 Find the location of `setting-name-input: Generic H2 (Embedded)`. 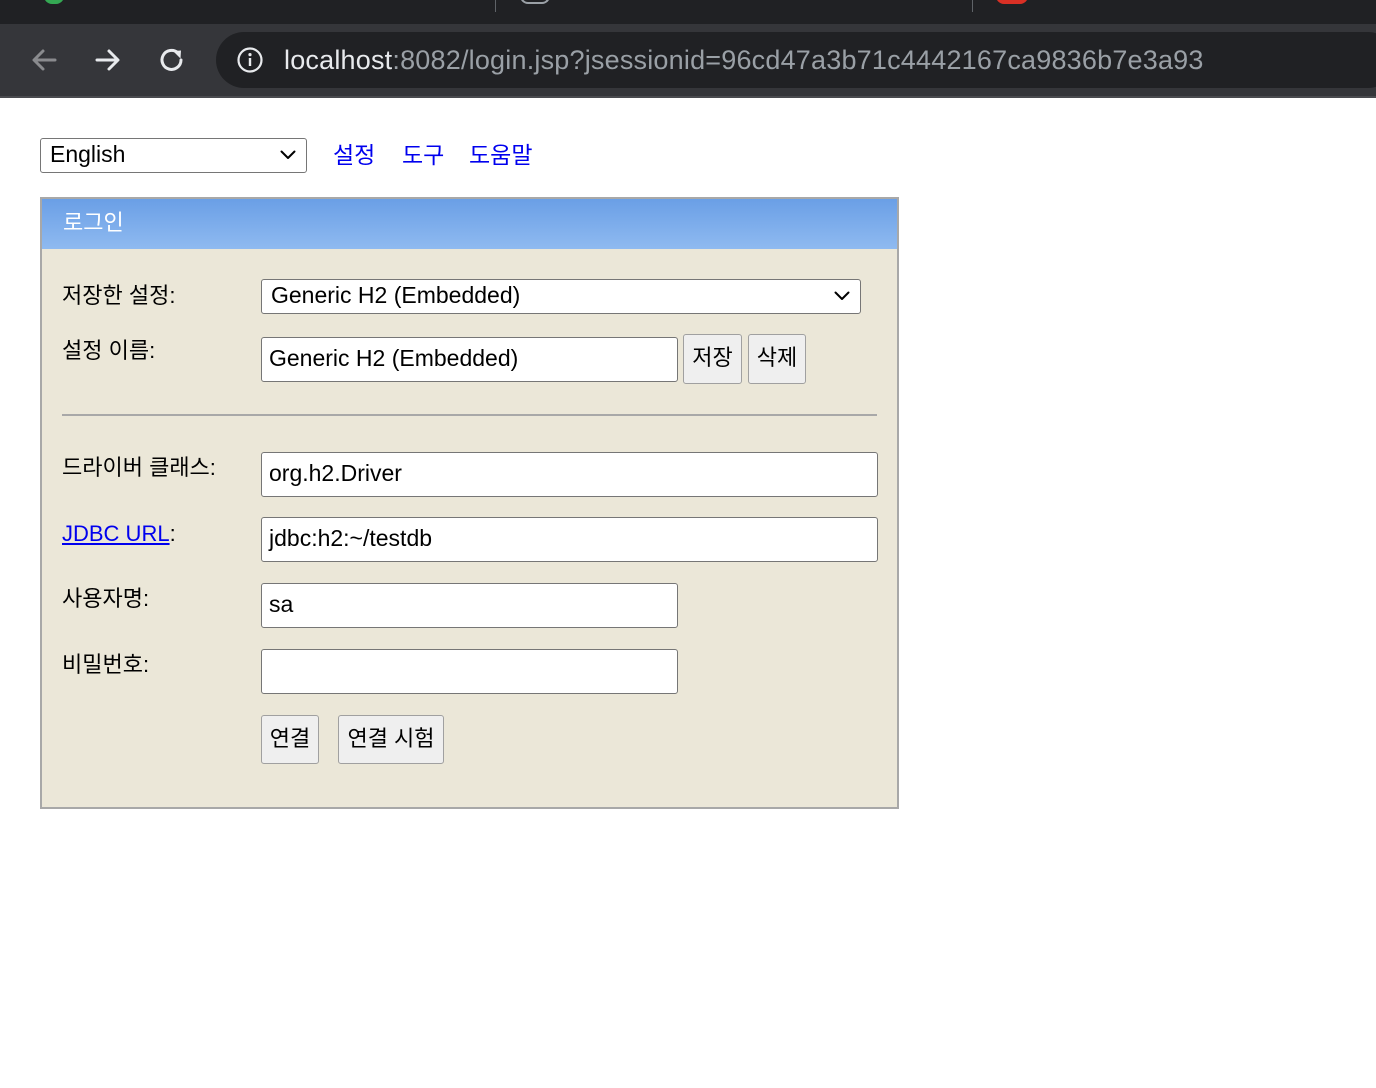

setting-name-input: Generic H2 (Embedded) is located at coordinates (469, 359).